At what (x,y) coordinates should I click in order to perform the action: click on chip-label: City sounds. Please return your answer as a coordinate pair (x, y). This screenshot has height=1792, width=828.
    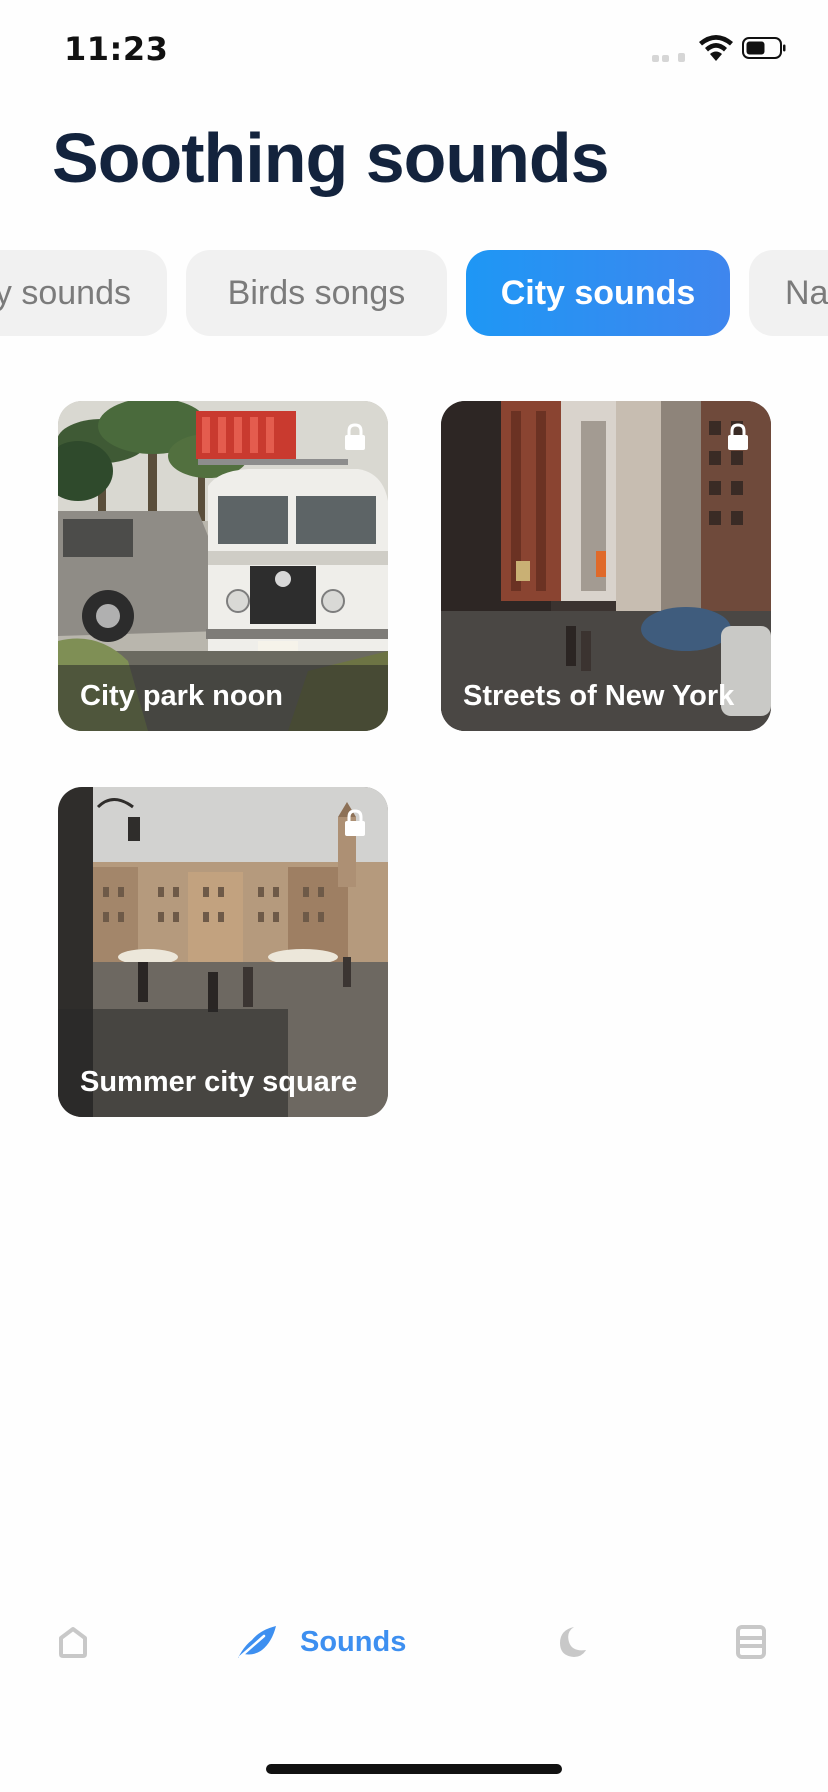
    Looking at the image, I should click on (598, 293).